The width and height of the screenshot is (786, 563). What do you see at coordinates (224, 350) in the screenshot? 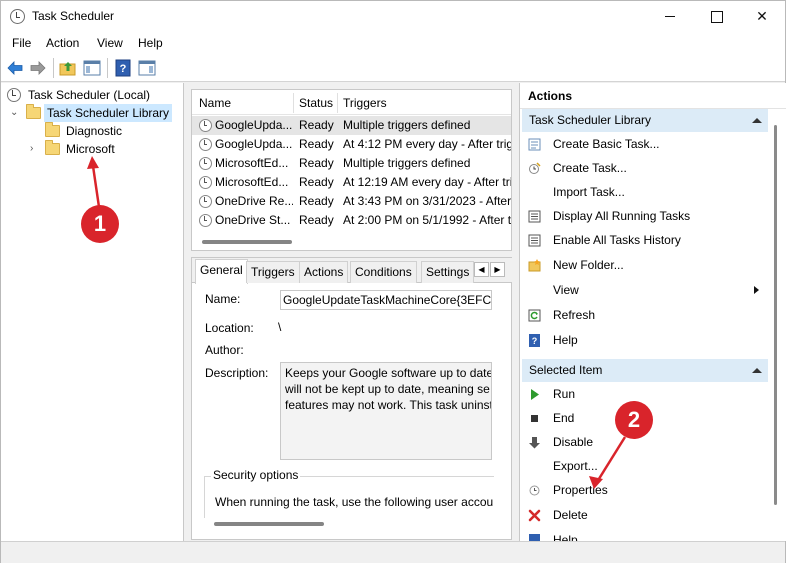
I see `author-label: Author:` at bounding box center [224, 350].